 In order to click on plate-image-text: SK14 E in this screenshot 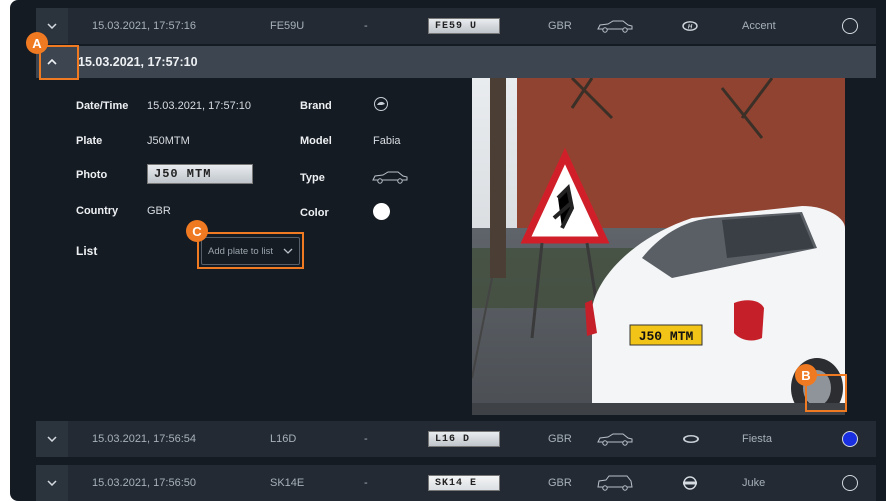, I will do `click(464, 483)`.